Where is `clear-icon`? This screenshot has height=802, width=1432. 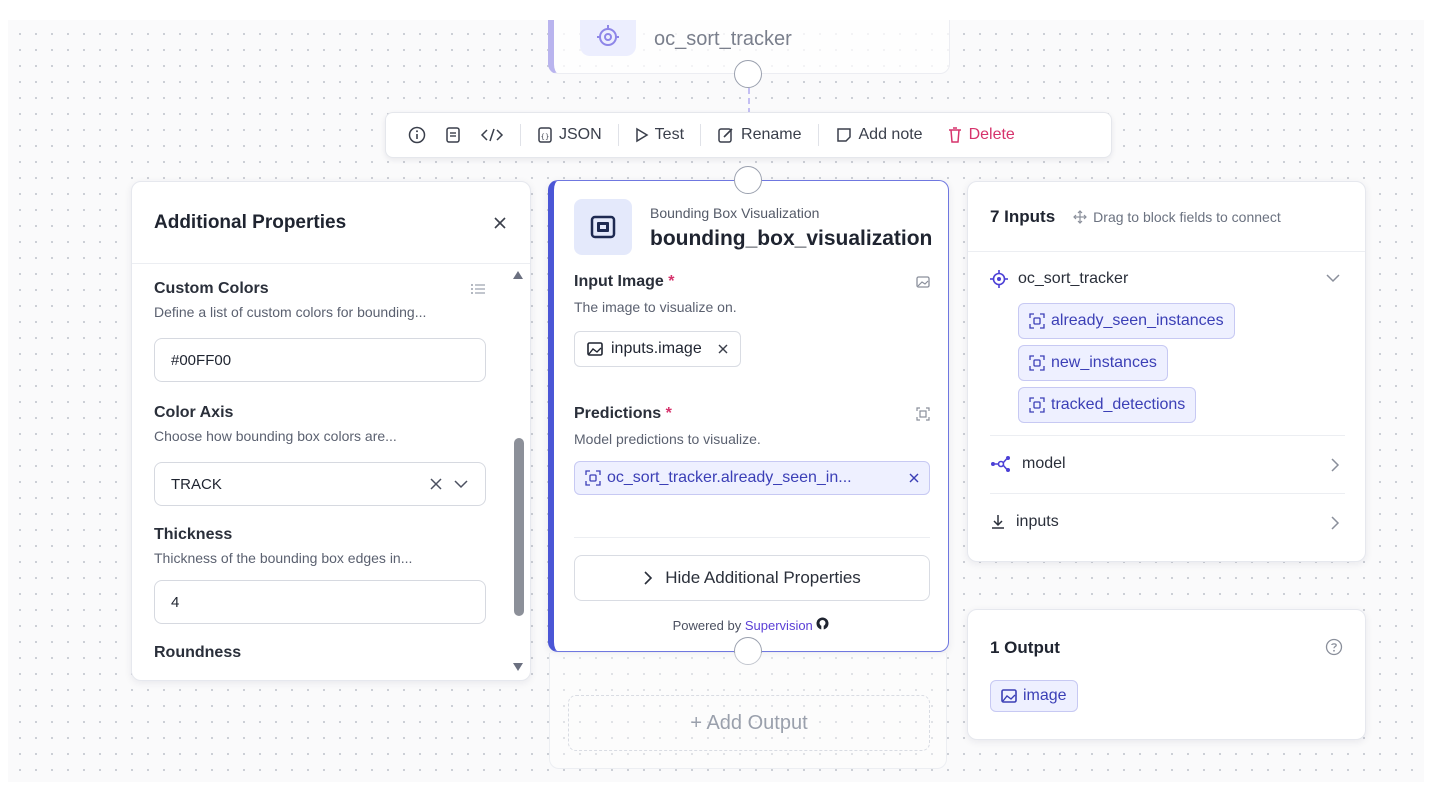 clear-icon is located at coordinates (436, 484).